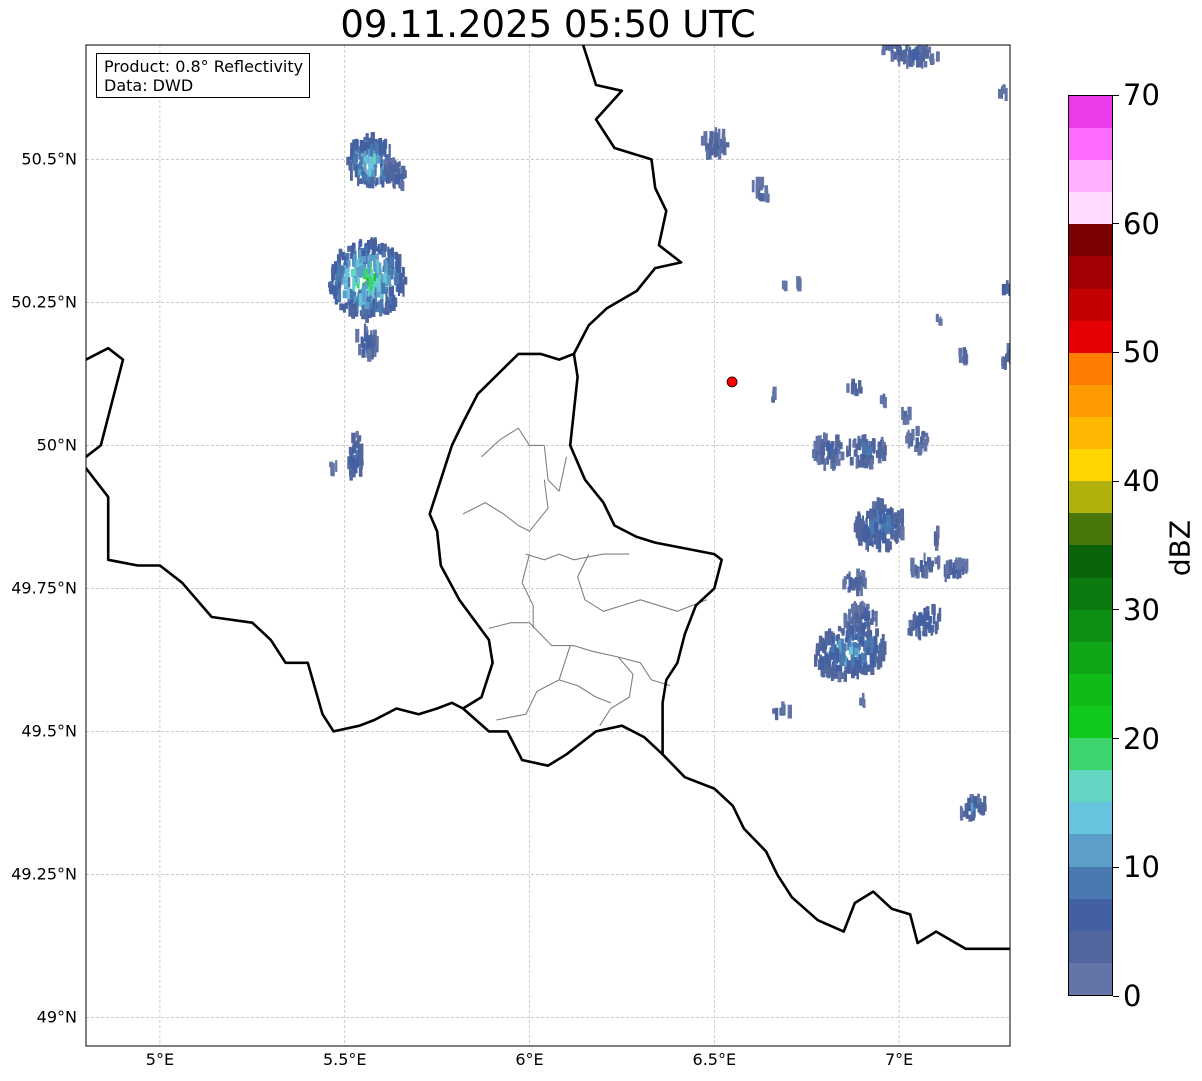  Describe the element at coordinates (56, 1017) in the screenshot. I see `lat-tick-label: 49°N` at that location.